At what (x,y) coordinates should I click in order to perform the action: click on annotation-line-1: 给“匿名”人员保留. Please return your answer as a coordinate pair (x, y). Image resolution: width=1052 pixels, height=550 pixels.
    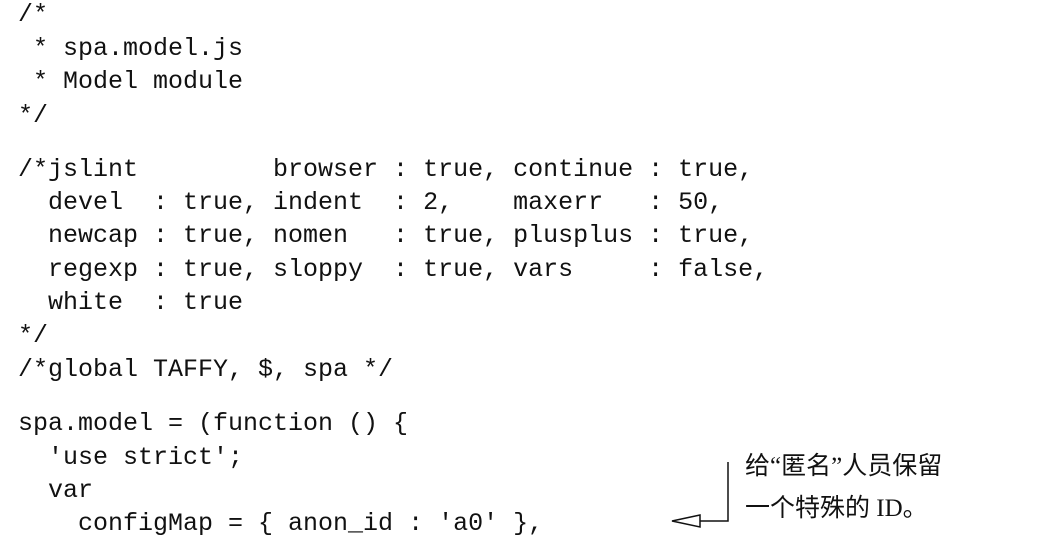
    Looking at the image, I should click on (844, 466).